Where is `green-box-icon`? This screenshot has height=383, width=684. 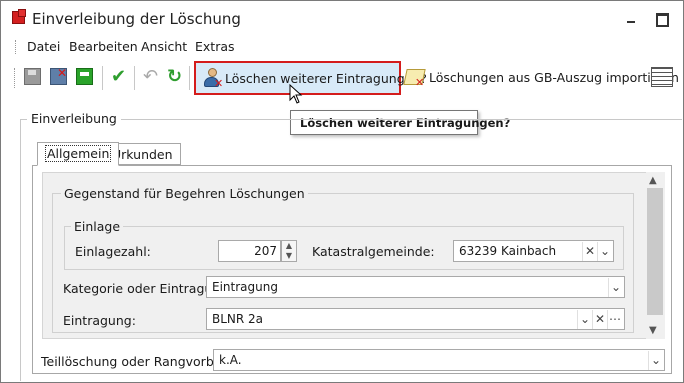
green-box-icon is located at coordinates (84, 76).